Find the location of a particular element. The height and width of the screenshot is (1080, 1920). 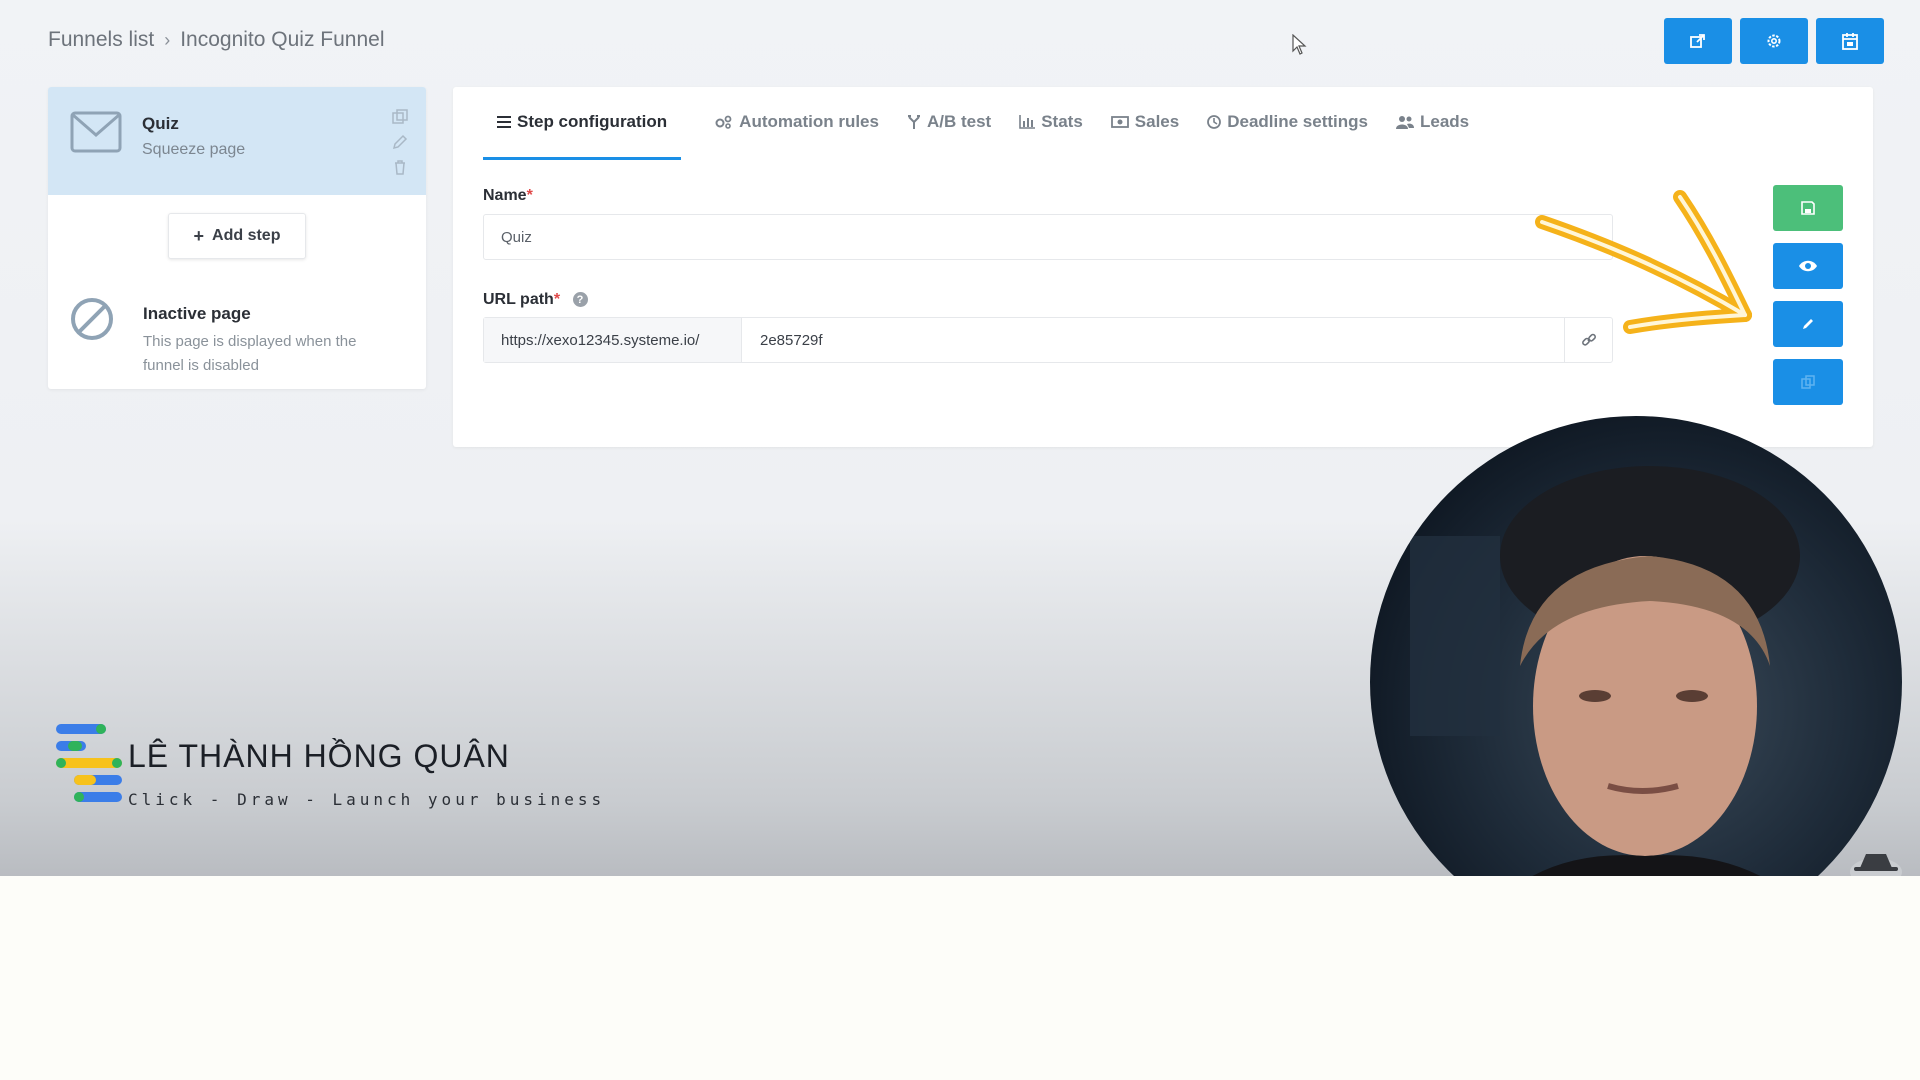

add-step-button: + Add step is located at coordinates (237, 236).